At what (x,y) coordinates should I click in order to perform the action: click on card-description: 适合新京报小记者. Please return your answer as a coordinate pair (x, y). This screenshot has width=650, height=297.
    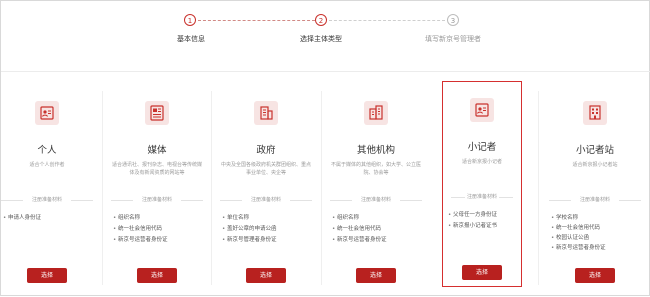
    Looking at the image, I should click on (481, 162).